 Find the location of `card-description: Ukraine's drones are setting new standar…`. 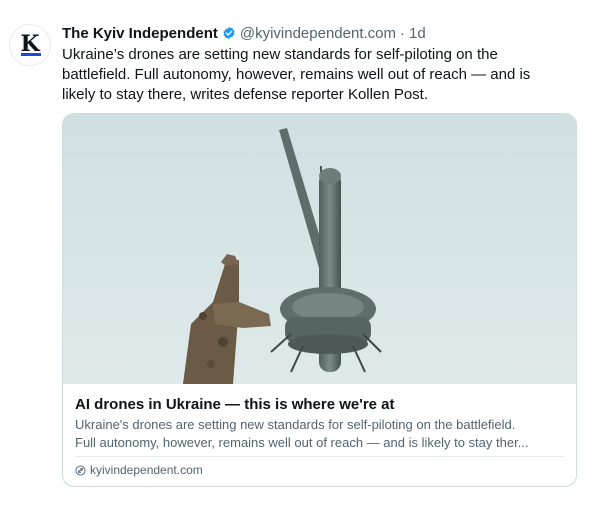

card-description: Ukraine's drones are setting new standar… is located at coordinates (320, 434).